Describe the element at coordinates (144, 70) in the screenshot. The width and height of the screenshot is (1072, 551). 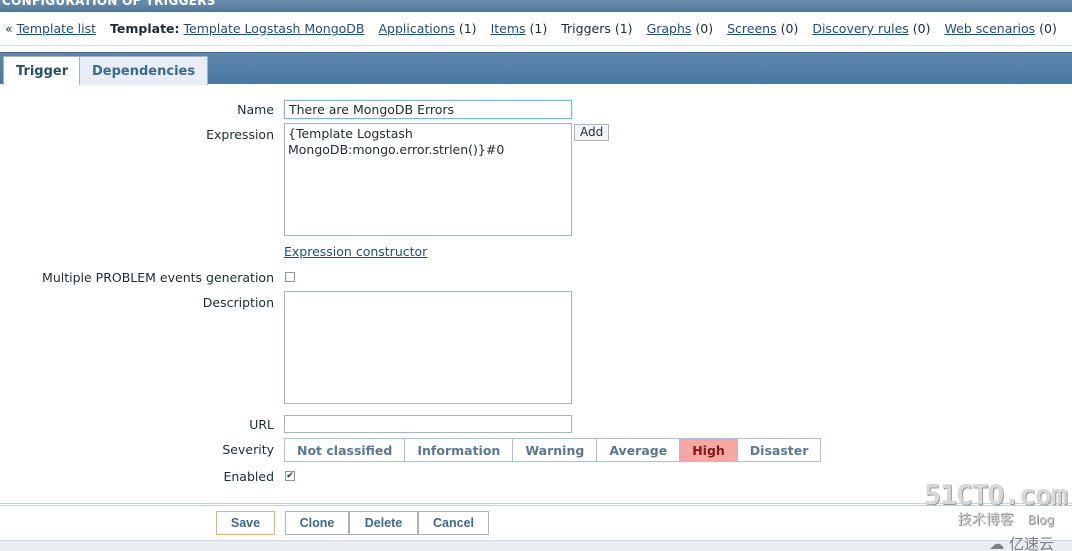
I see `tab-dependencies: Dependencies` at that location.